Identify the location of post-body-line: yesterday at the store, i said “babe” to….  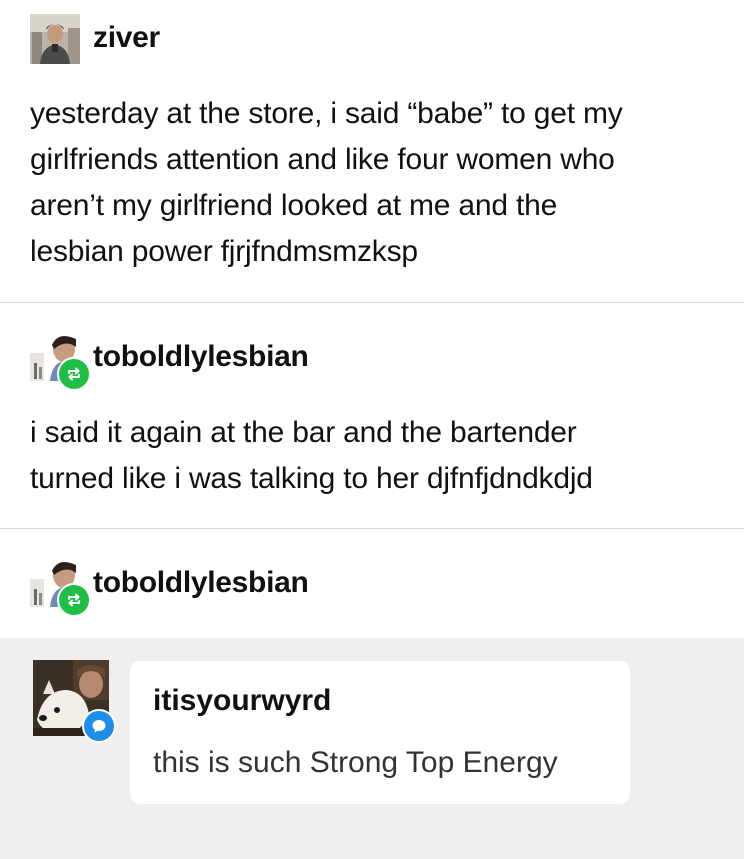
(326, 113).